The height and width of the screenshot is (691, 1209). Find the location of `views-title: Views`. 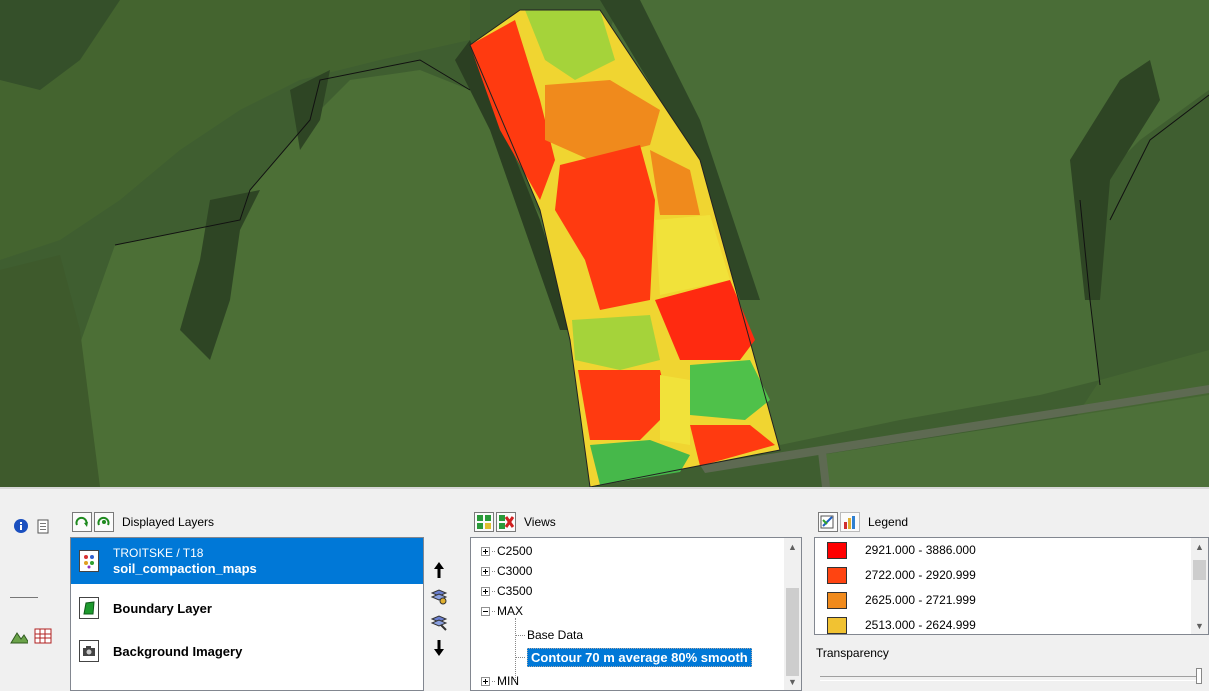

views-title: Views is located at coordinates (540, 522).